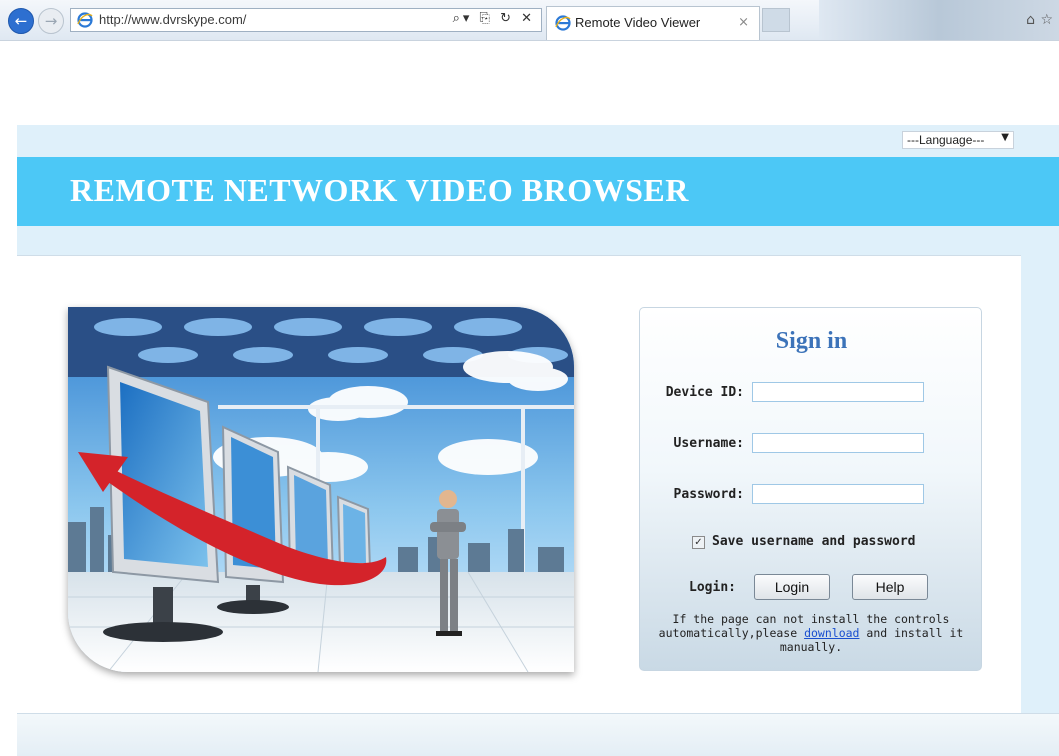 This screenshot has width=1059, height=756. I want to click on home-icon: ⌂, so click(1030, 20).